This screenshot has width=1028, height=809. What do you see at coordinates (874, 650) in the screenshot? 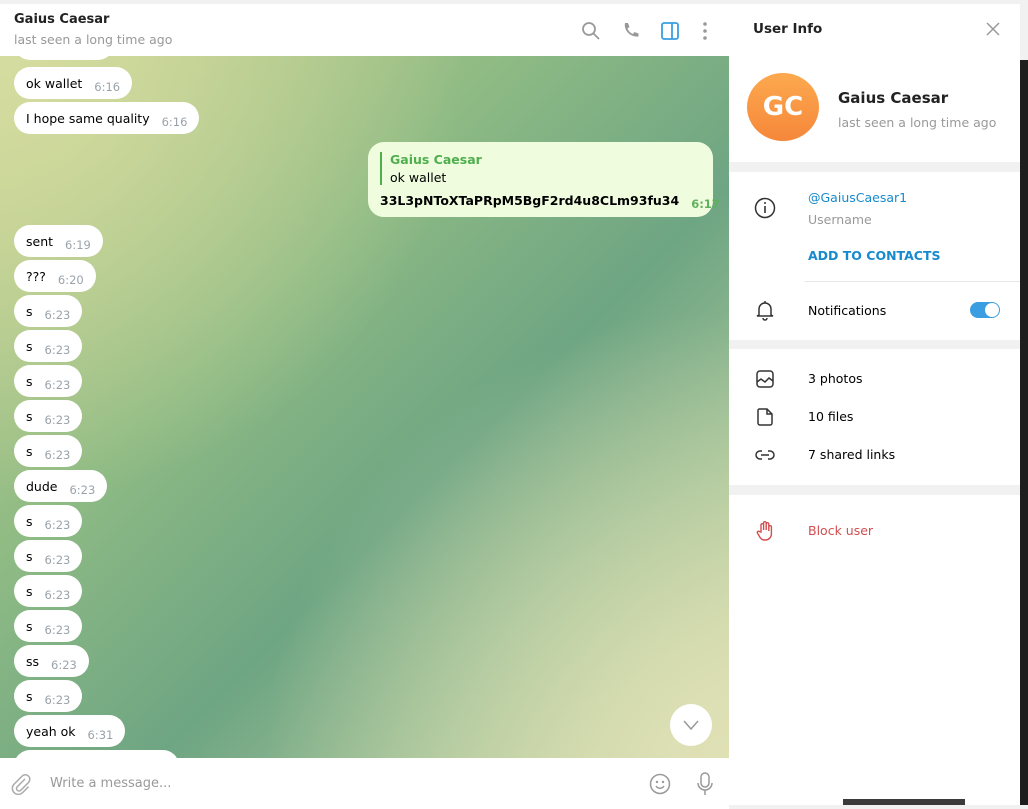
I see `block-section: Block user` at bounding box center [874, 650].